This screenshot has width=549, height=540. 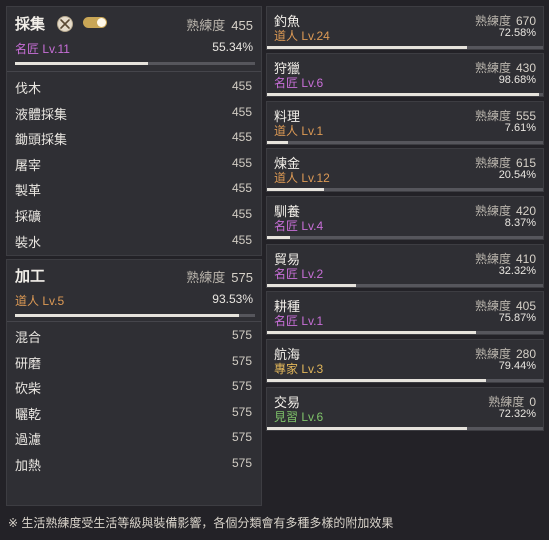 What do you see at coordinates (299, 369) in the screenshot?
I see `skill-rank: 專家 Lv.3` at bounding box center [299, 369].